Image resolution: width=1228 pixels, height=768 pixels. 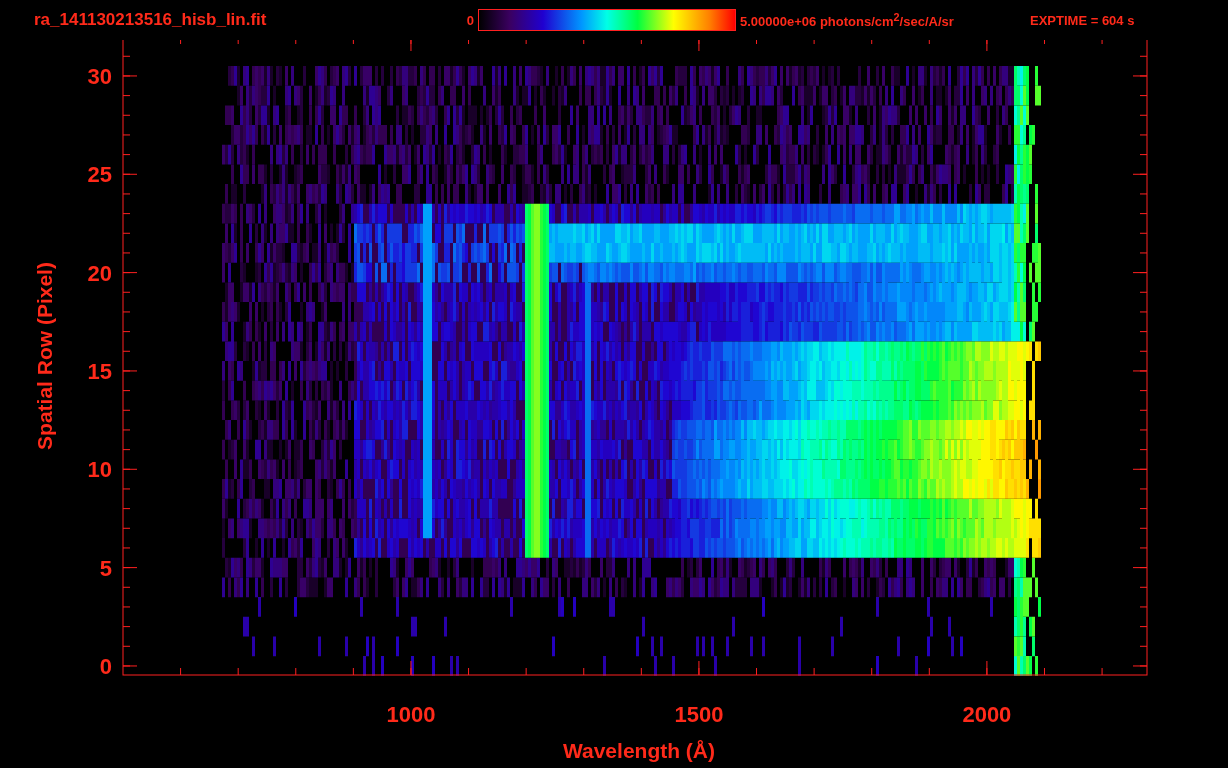 What do you see at coordinates (99, 470) in the screenshot?
I see `y-tick-label: 10` at bounding box center [99, 470].